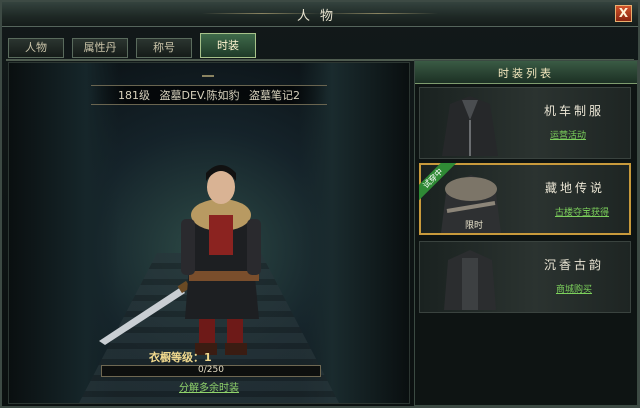 The width and height of the screenshot is (640, 408). What do you see at coordinates (470, 280) in the screenshot?
I see `long-coat-thumbnail` at bounding box center [470, 280].